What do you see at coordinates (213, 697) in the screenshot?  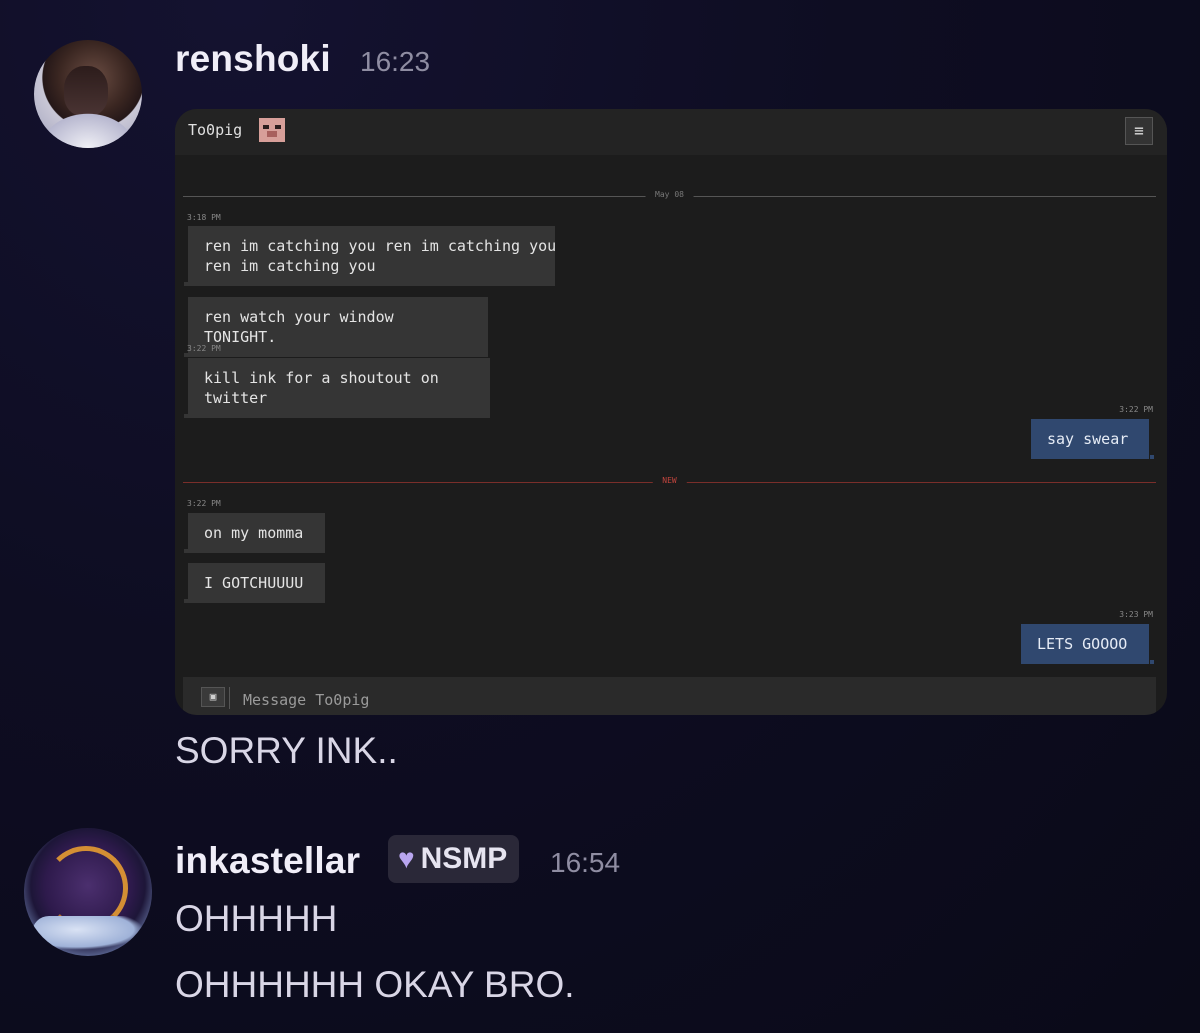 I see `image-icon: ▣` at bounding box center [213, 697].